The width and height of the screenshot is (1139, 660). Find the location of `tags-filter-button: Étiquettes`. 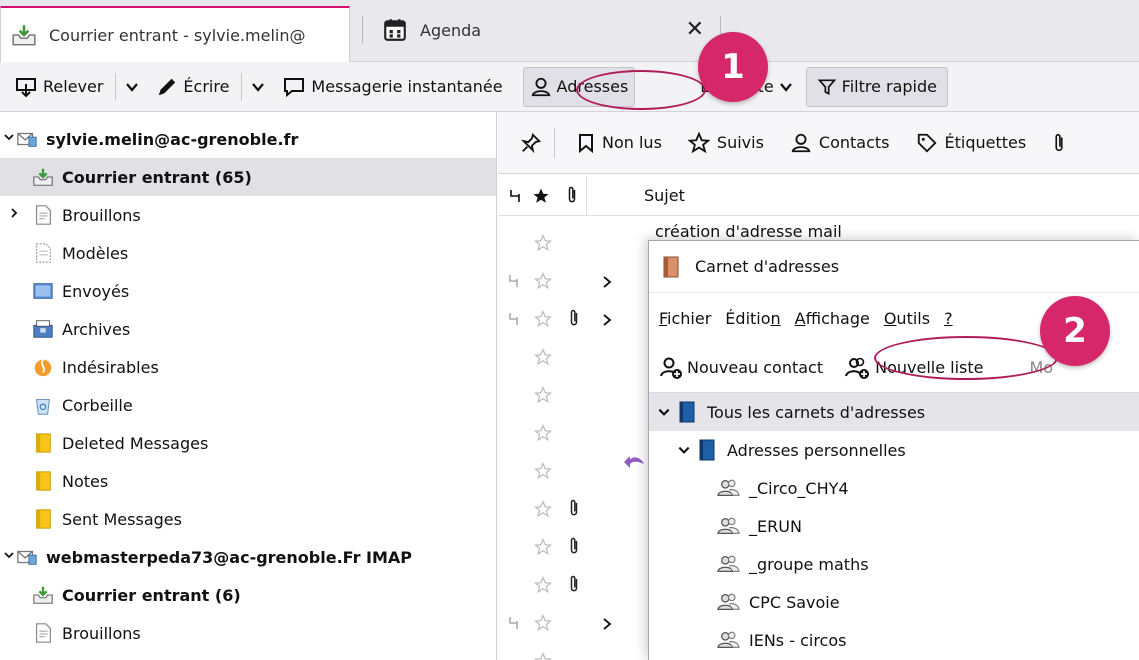

tags-filter-button: Étiquettes is located at coordinates (971, 143).